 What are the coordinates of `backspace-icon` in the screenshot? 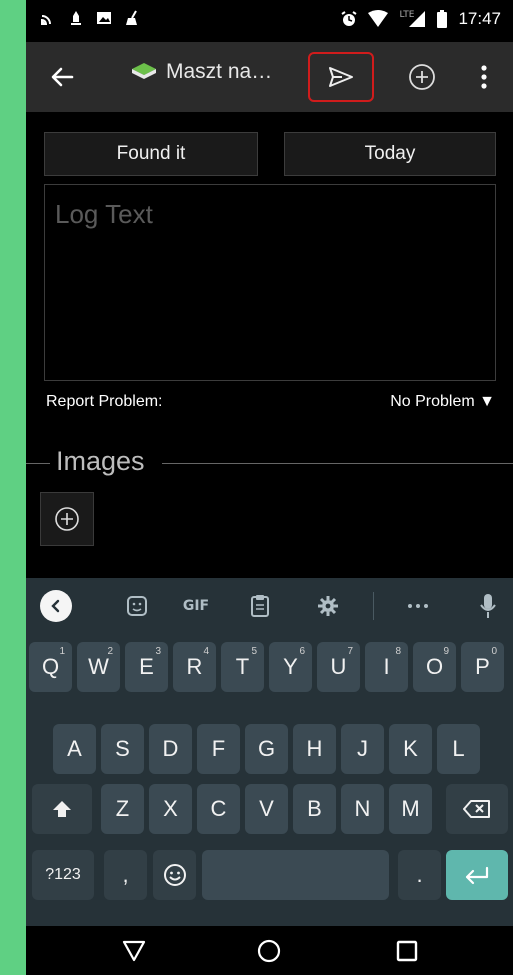 It's located at (476, 809).